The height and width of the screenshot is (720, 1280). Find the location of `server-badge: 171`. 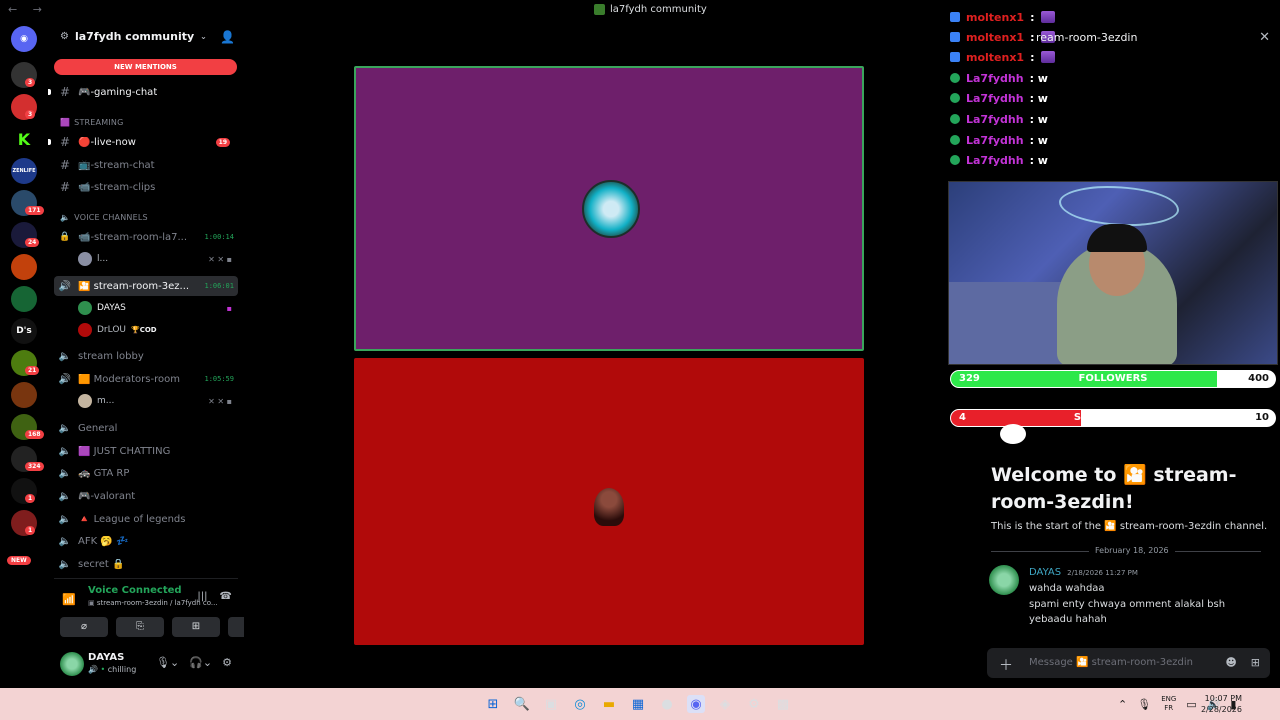

server-badge: 171 is located at coordinates (34, 210).